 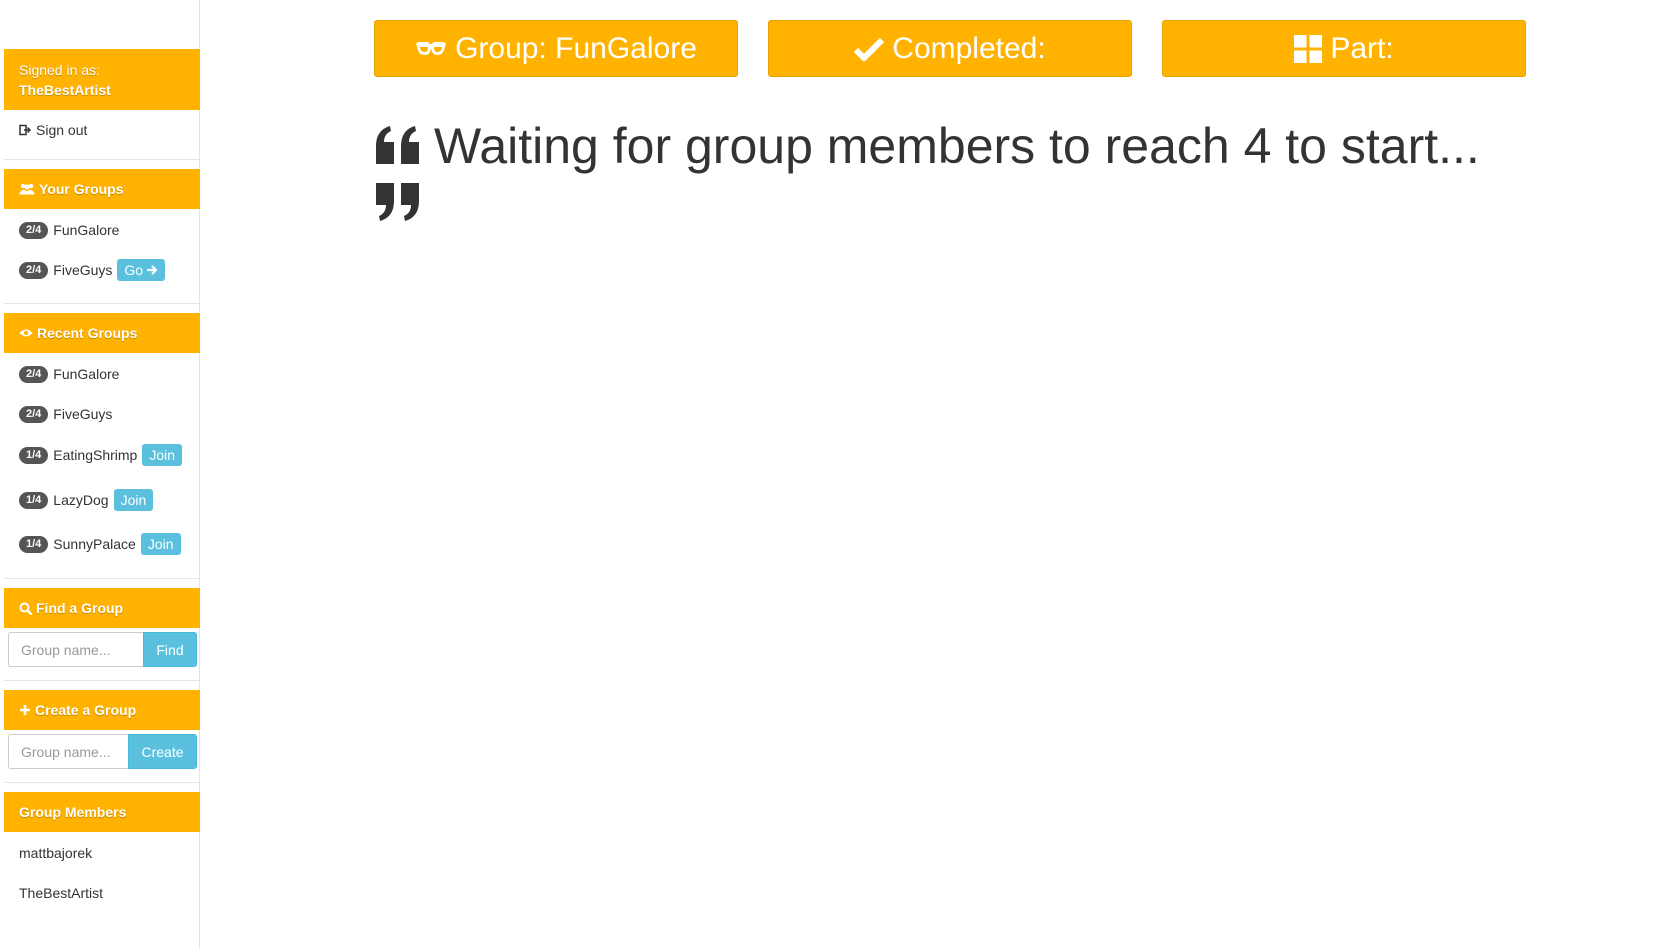 What do you see at coordinates (162, 751) in the screenshot?
I see `create-button: Create` at bounding box center [162, 751].